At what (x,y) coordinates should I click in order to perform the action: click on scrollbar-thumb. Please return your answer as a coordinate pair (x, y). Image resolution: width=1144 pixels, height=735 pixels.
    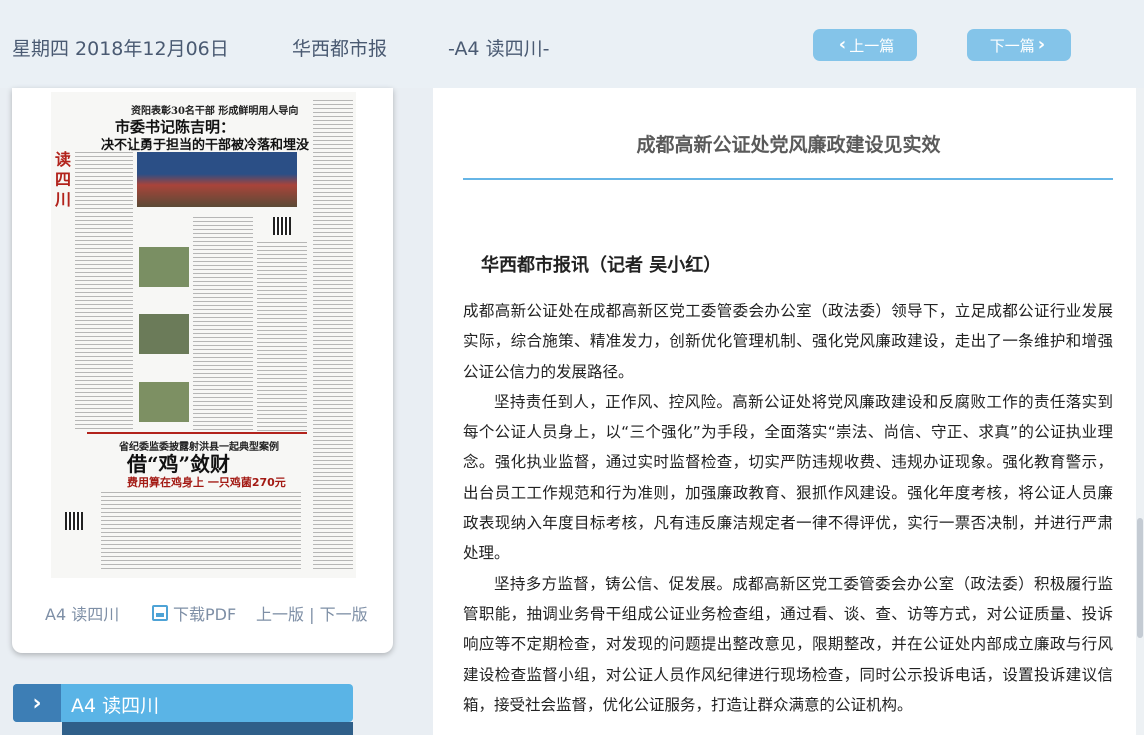
    Looking at the image, I should click on (1140, 578).